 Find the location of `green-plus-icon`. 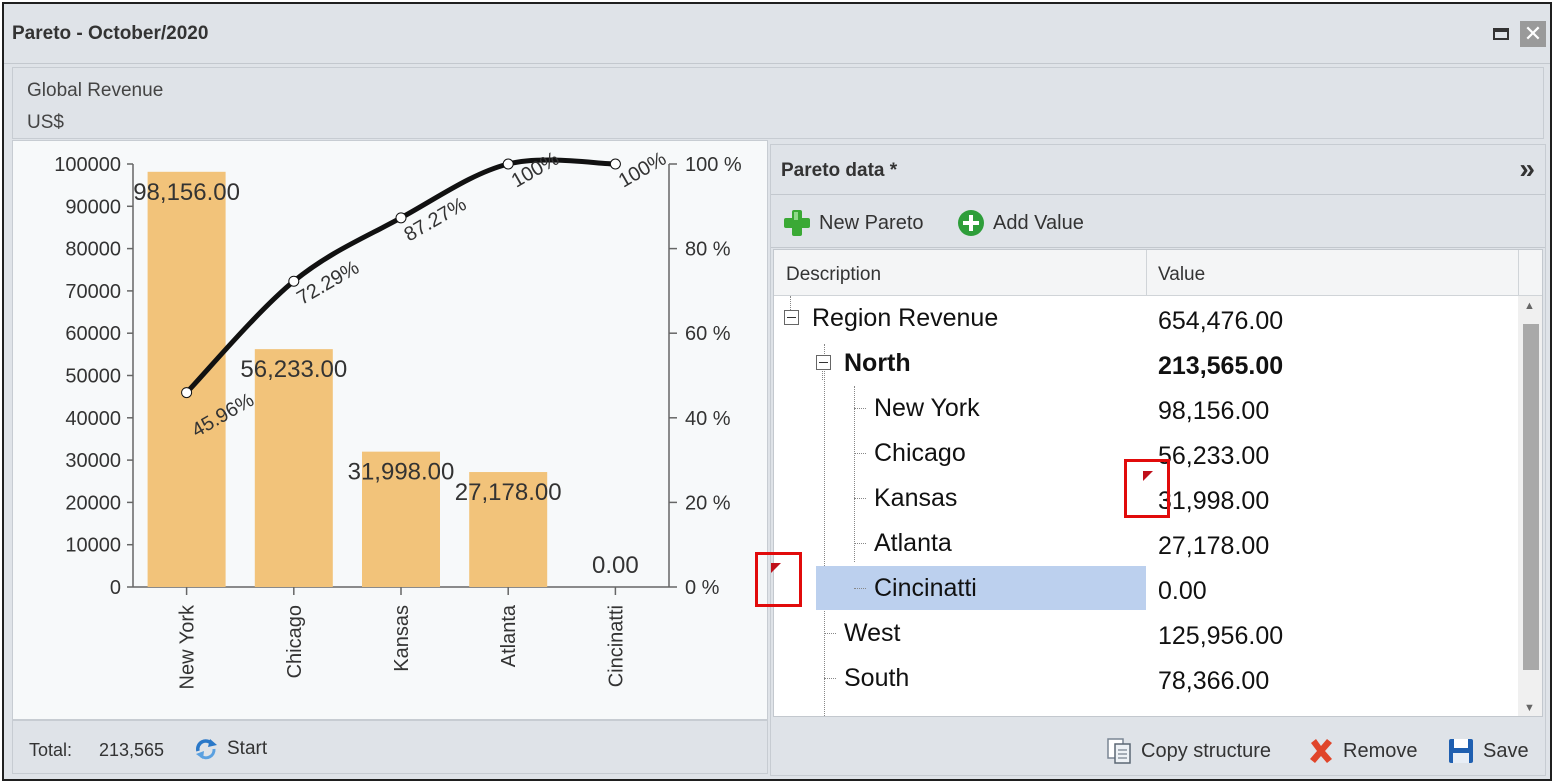

green-plus-icon is located at coordinates (797, 223).